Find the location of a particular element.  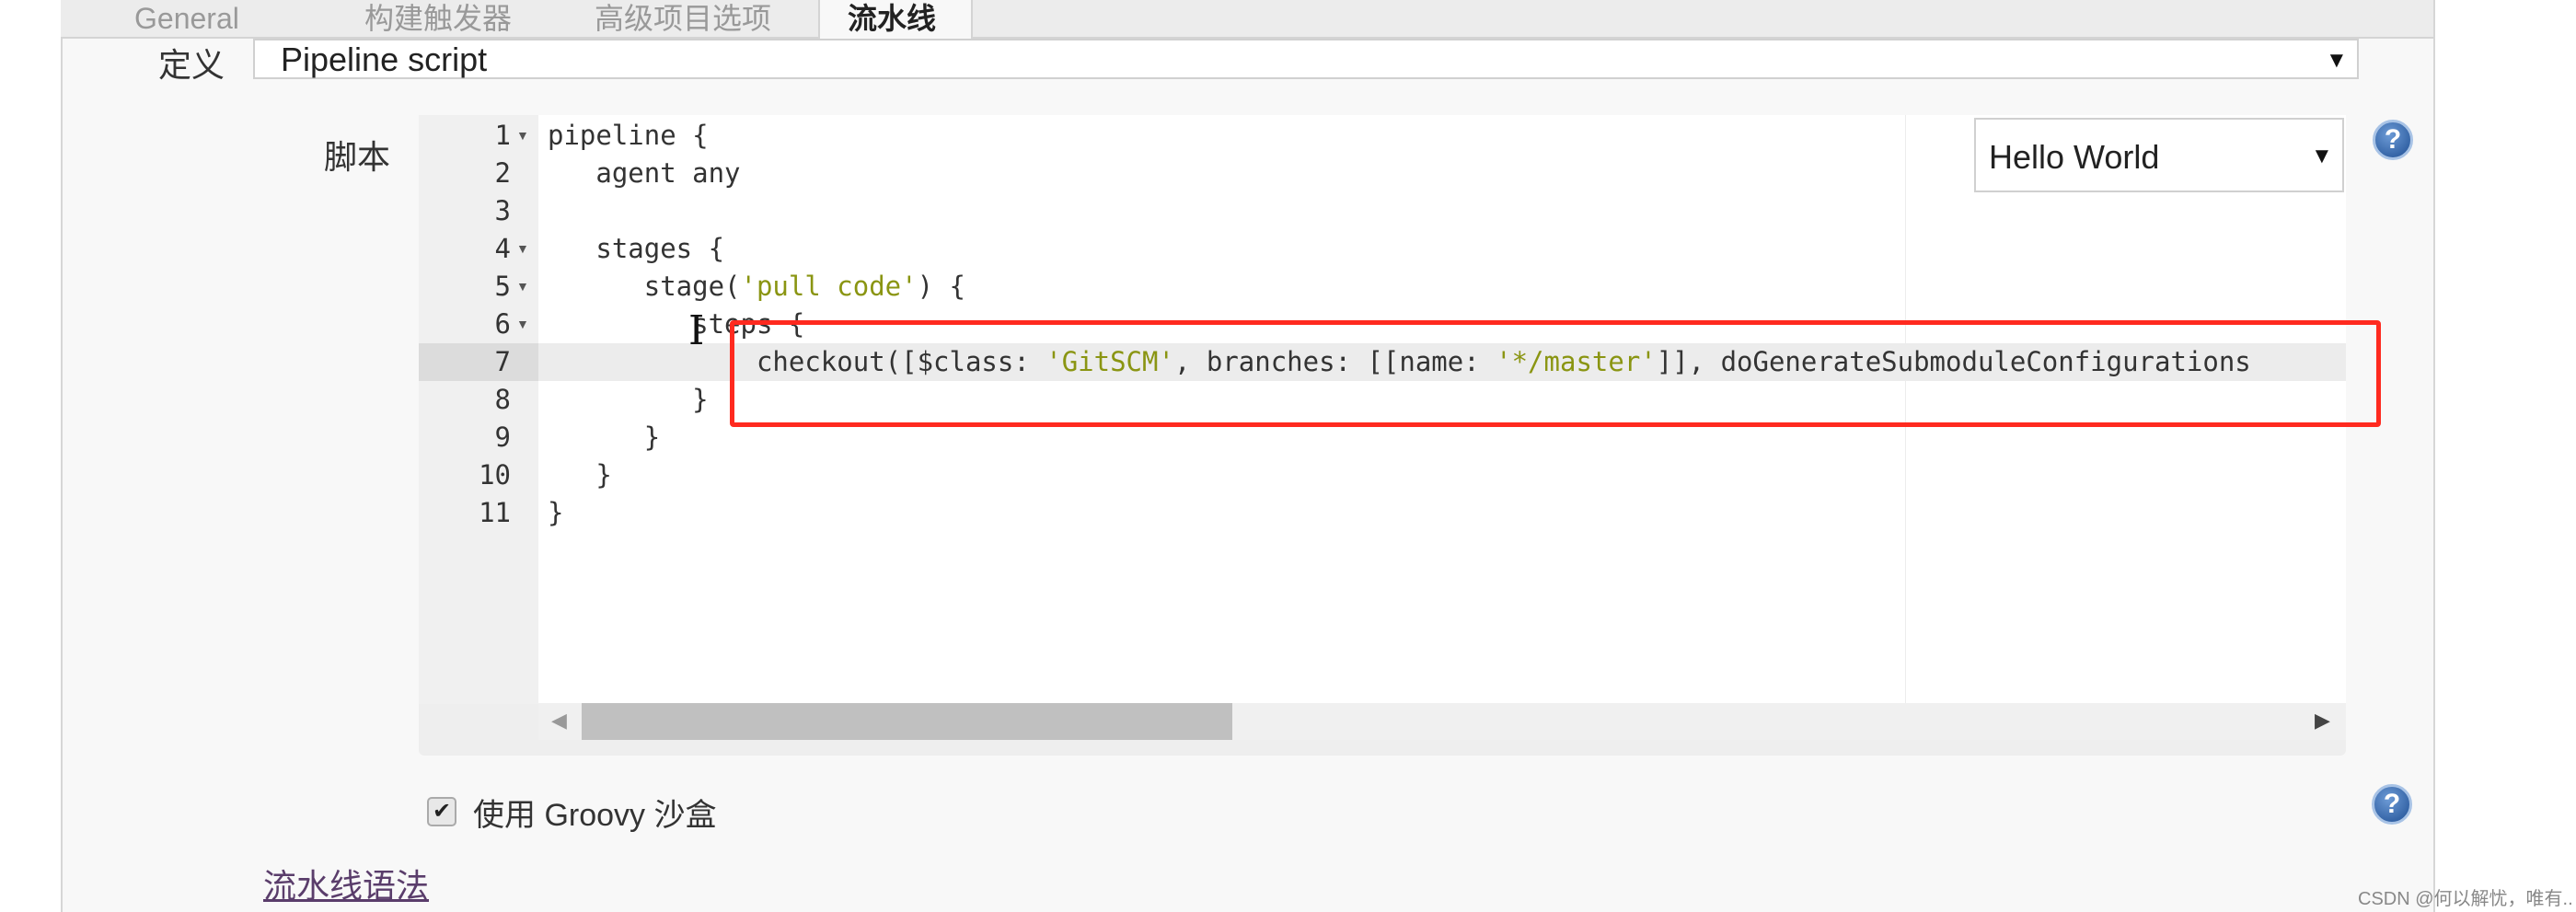

line-number: 11 is located at coordinates (495, 513).